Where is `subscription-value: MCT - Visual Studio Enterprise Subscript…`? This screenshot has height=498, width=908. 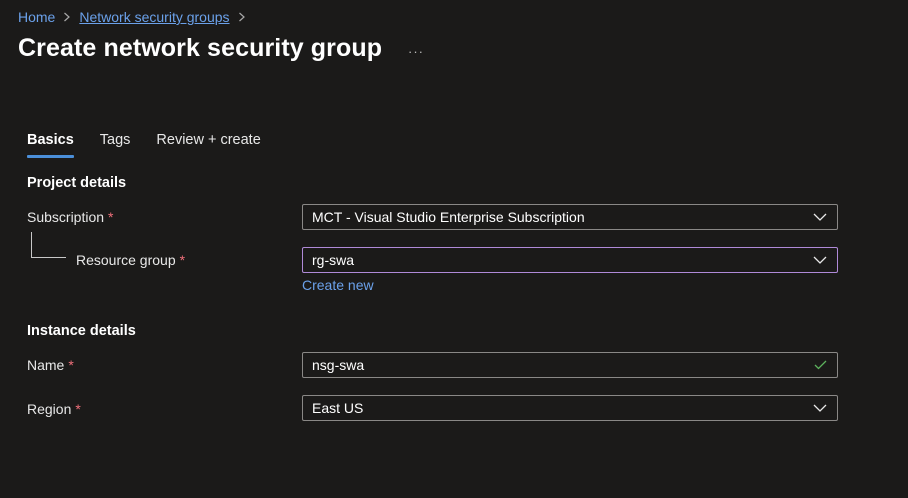
subscription-value: MCT - Visual Studio Enterprise Subscript… is located at coordinates (448, 217).